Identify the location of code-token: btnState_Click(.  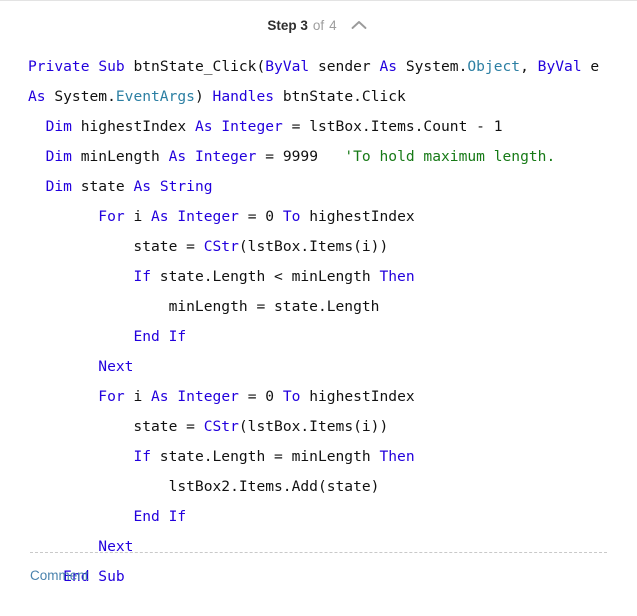
(195, 66).